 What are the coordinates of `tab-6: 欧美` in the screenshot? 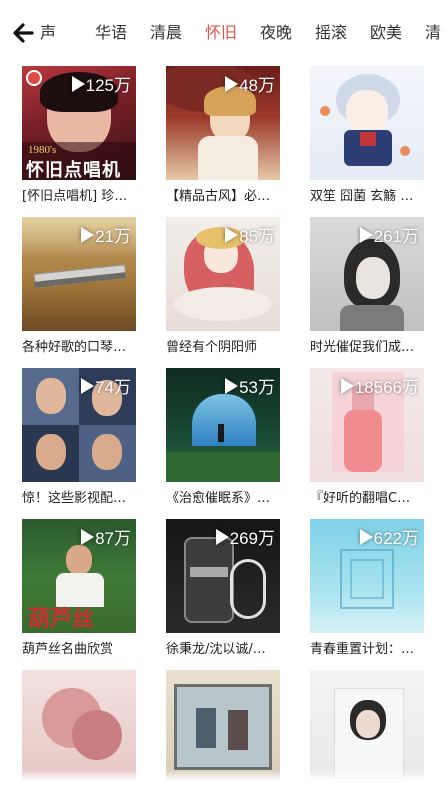 It's located at (397, 33).